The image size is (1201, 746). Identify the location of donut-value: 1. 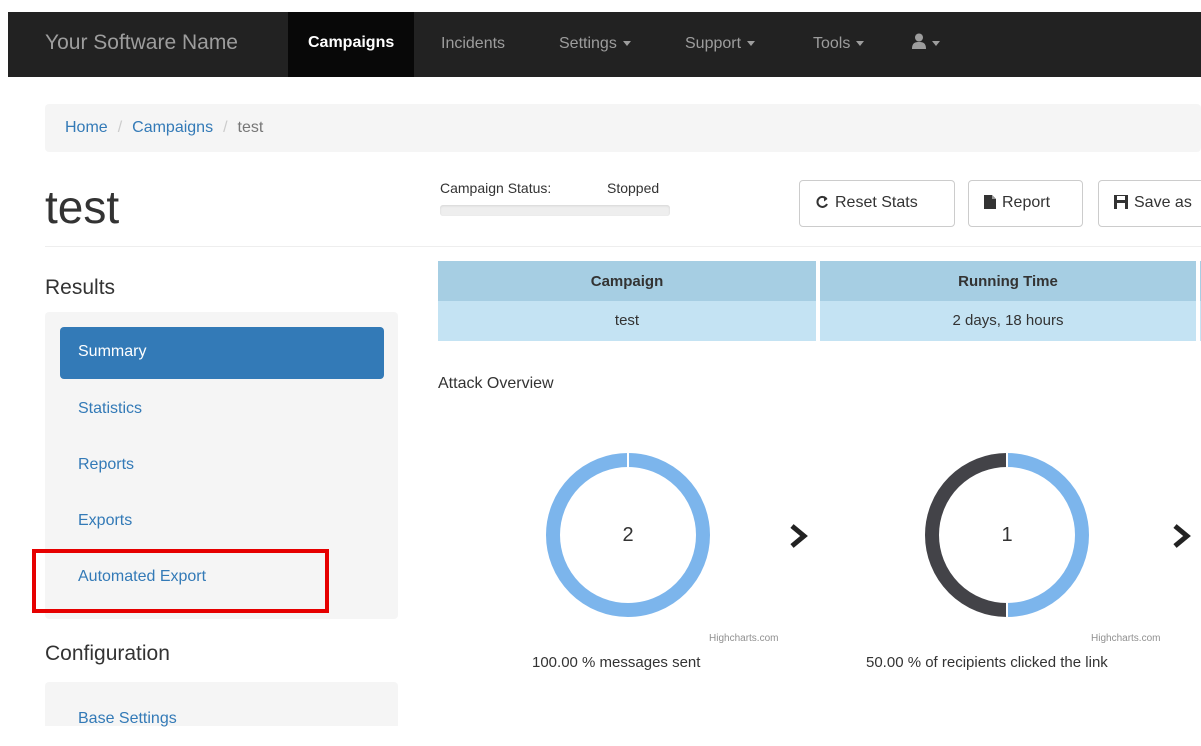
(1007, 535).